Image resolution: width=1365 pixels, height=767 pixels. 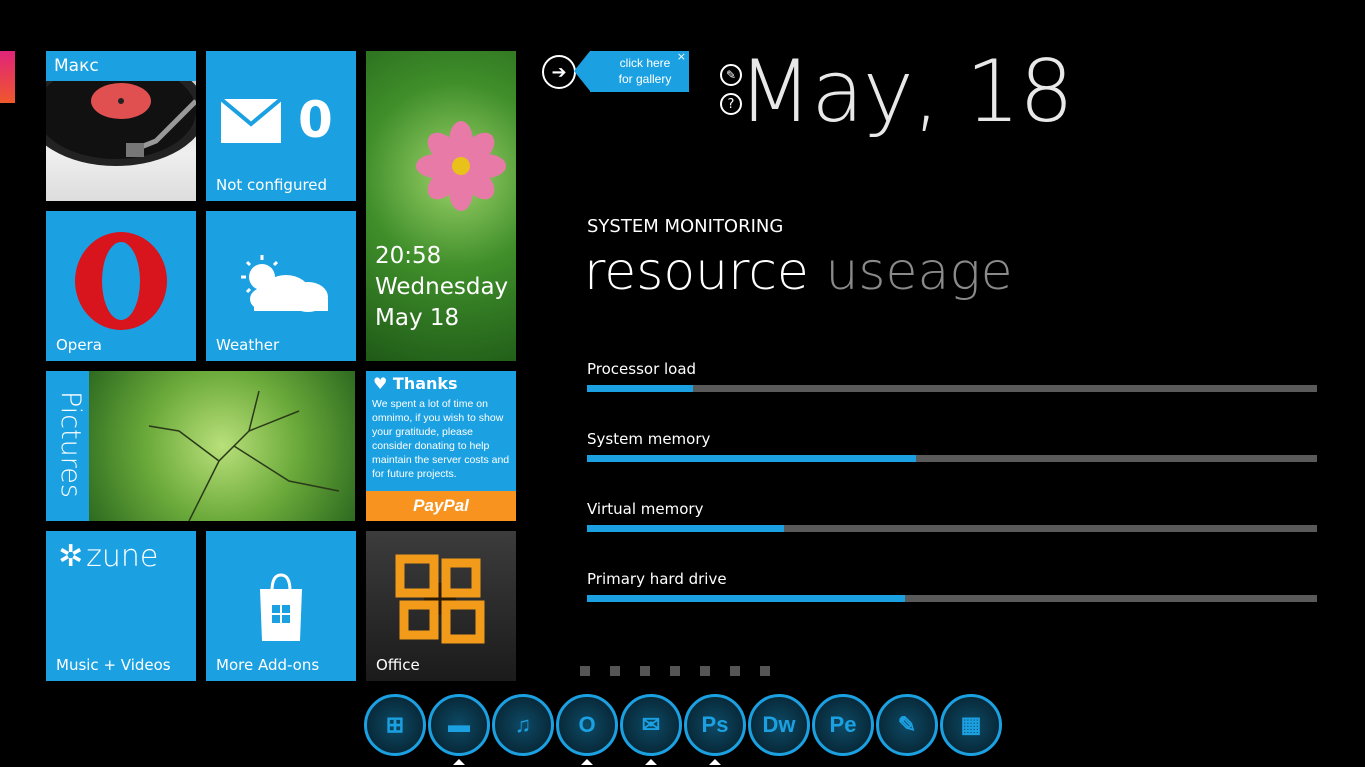 I want to click on tiles-icon: ▦, so click(x=971, y=724).